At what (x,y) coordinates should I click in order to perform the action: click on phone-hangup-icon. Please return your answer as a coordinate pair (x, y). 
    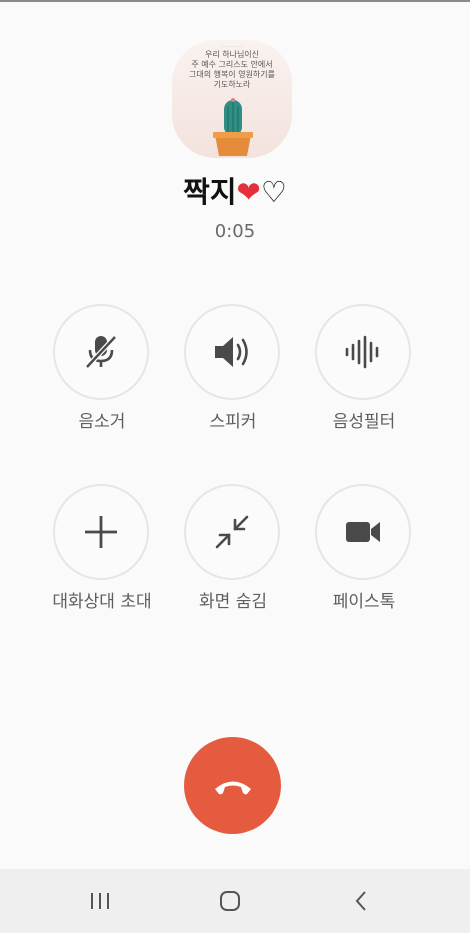
    Looking at the image, I should click on (232, 787).